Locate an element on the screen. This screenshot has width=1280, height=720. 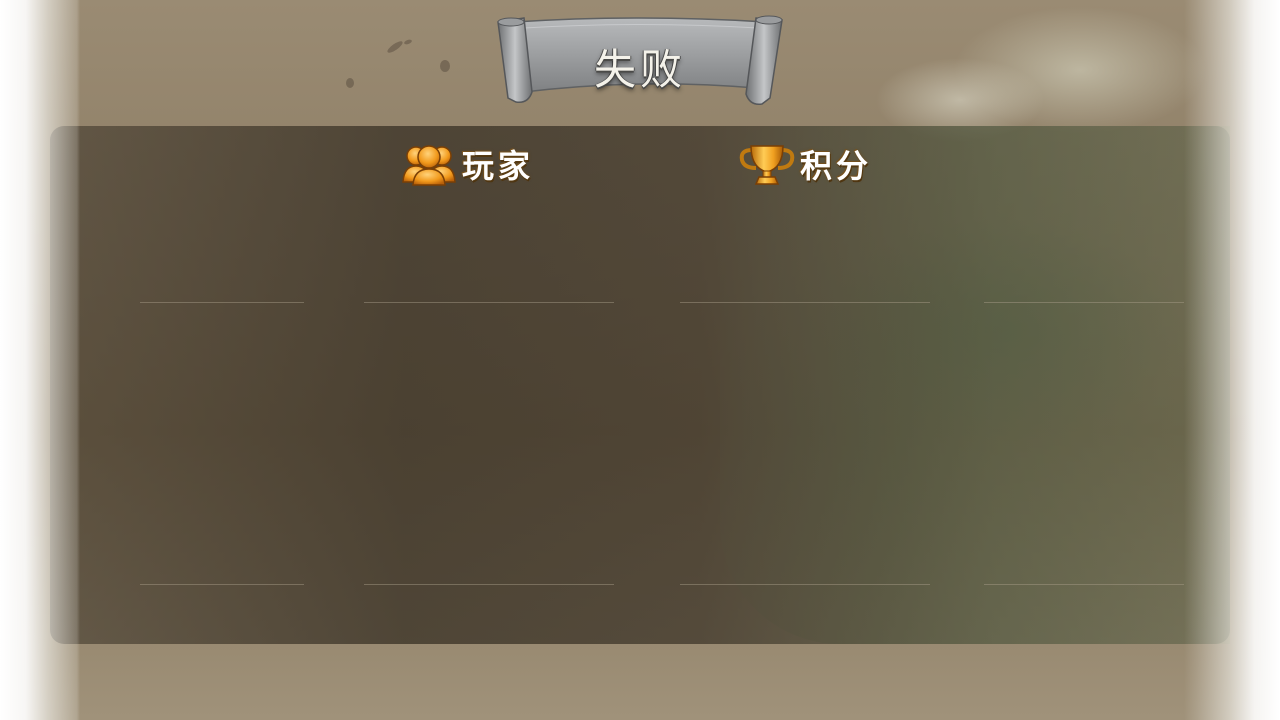
score-column-label: 积分 is located at coordinates (836, 166).